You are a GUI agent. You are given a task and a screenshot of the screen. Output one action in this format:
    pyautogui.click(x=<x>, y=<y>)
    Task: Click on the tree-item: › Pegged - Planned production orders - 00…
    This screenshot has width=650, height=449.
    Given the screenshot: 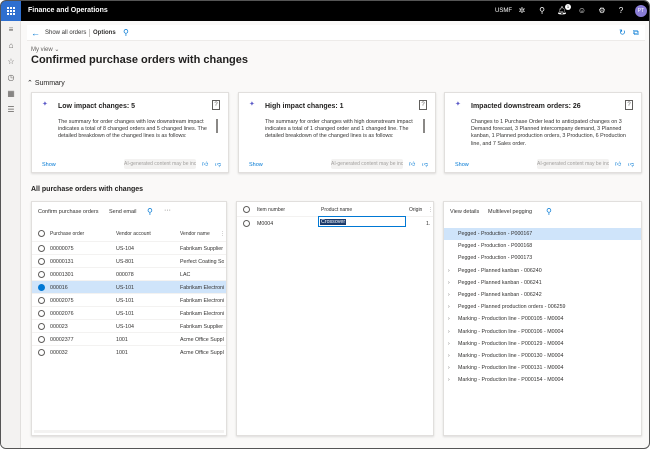 What is the action you would take?
    pyautogui.click(x=542, y=307)
    